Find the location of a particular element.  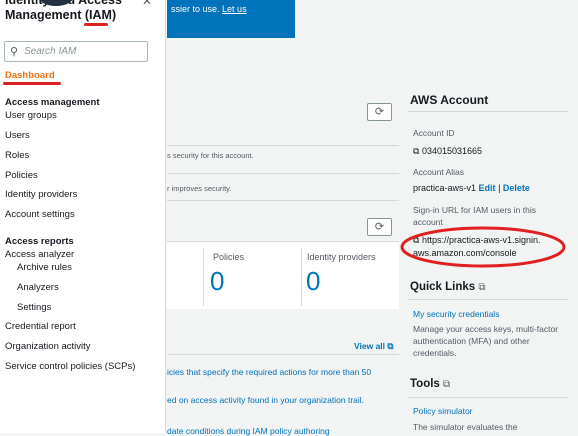

quick-links-label: Quick Links is located at coordinates (443, 287).